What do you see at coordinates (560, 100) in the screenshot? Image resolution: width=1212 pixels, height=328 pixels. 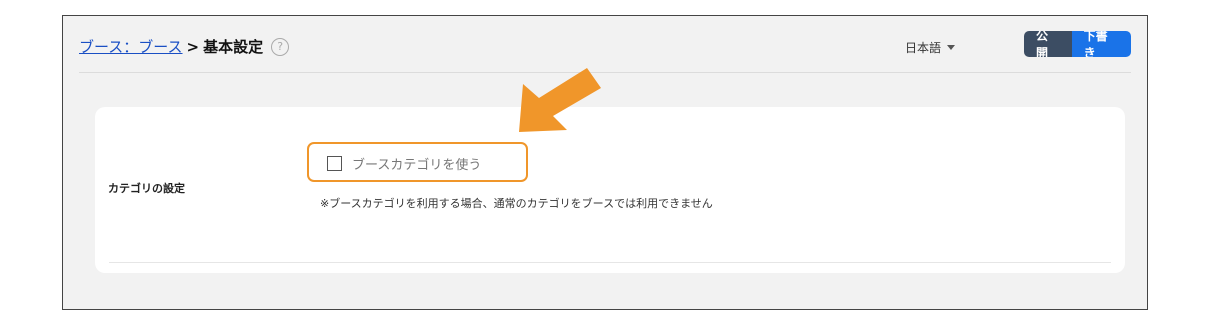 I see `pointer-arrow-icon` at bounding box center [560, 100].